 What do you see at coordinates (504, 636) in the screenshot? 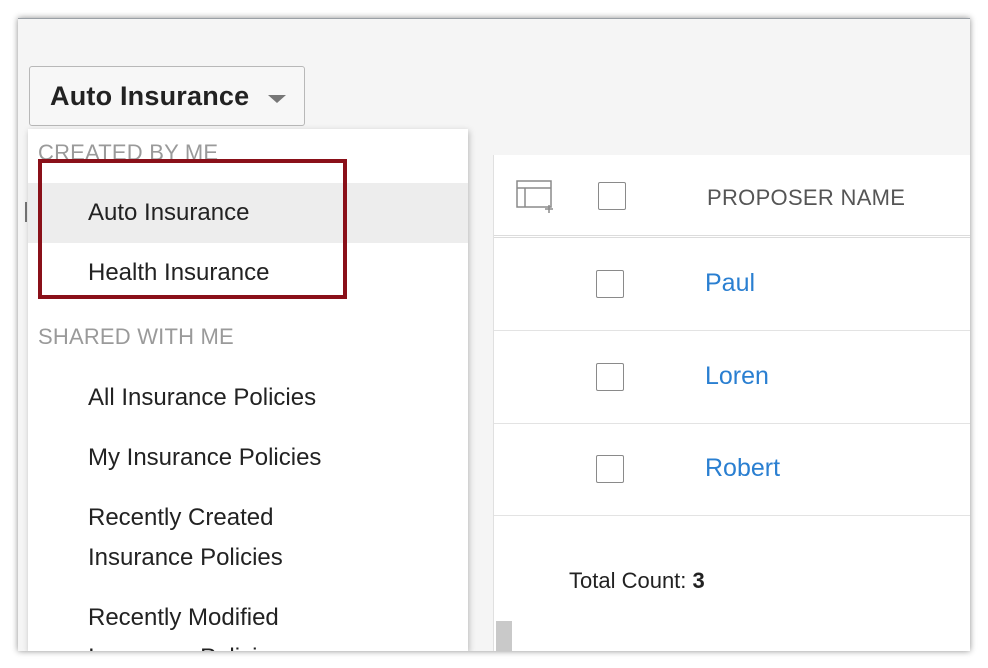
I see `horizontal-scrollbar` at bounding box center [504, 636].